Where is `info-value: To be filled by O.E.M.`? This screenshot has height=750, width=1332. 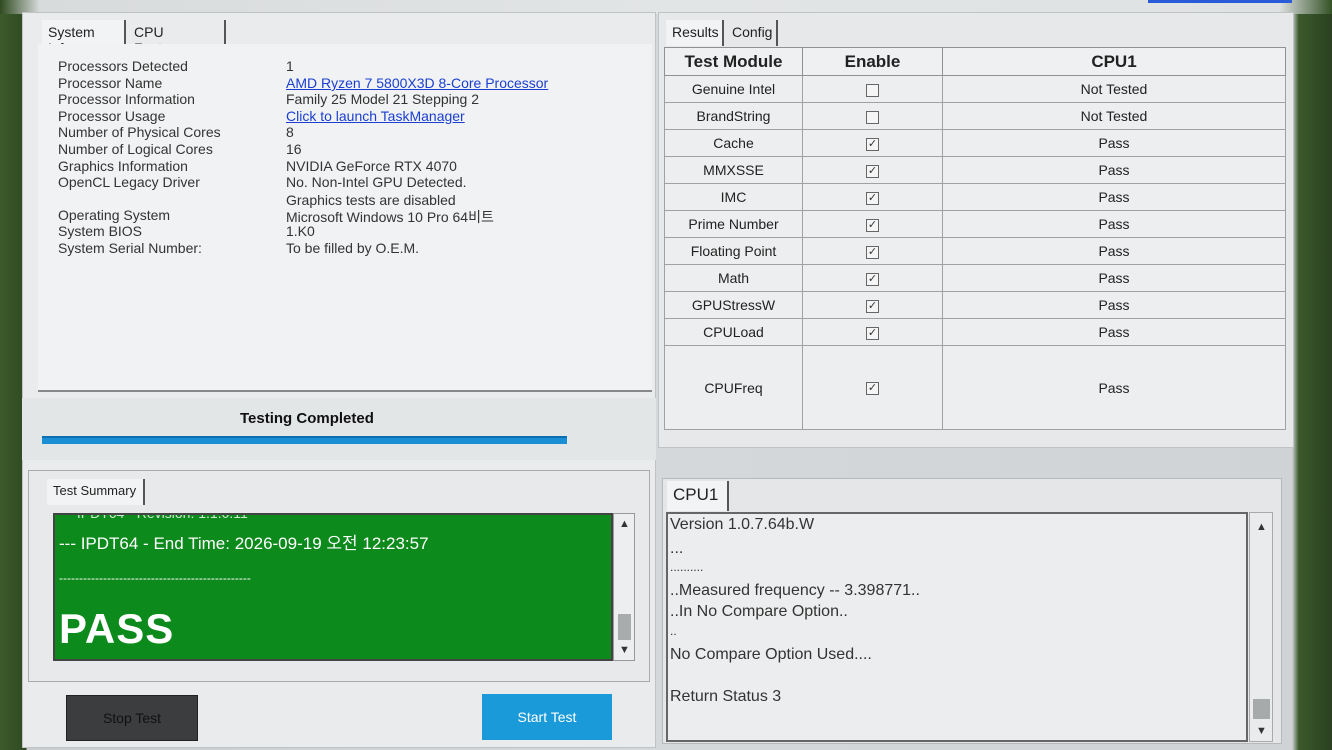
info-value: To be filled by O.E.M. is located at coordinates (353, 248).